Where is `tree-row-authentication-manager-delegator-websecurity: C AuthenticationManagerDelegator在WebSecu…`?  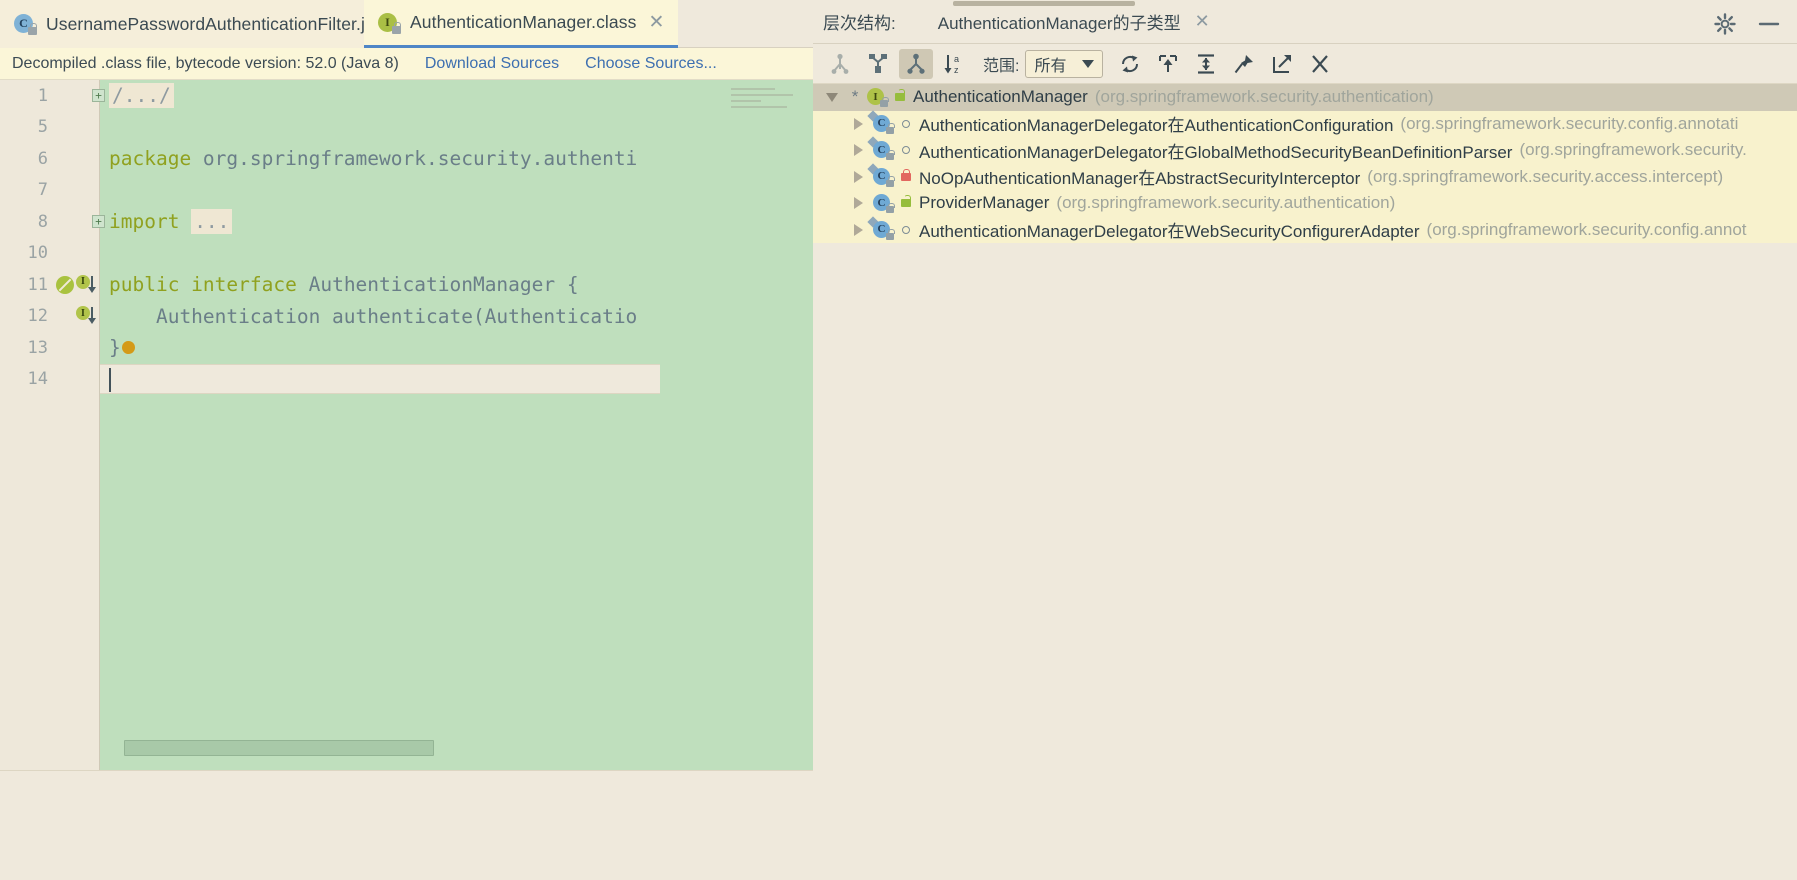 tree-row-authentication-manager-delegator-websecurity: C AuthenticationManagerDelegator在WebSecu… is located at coordinates (1305, 229).